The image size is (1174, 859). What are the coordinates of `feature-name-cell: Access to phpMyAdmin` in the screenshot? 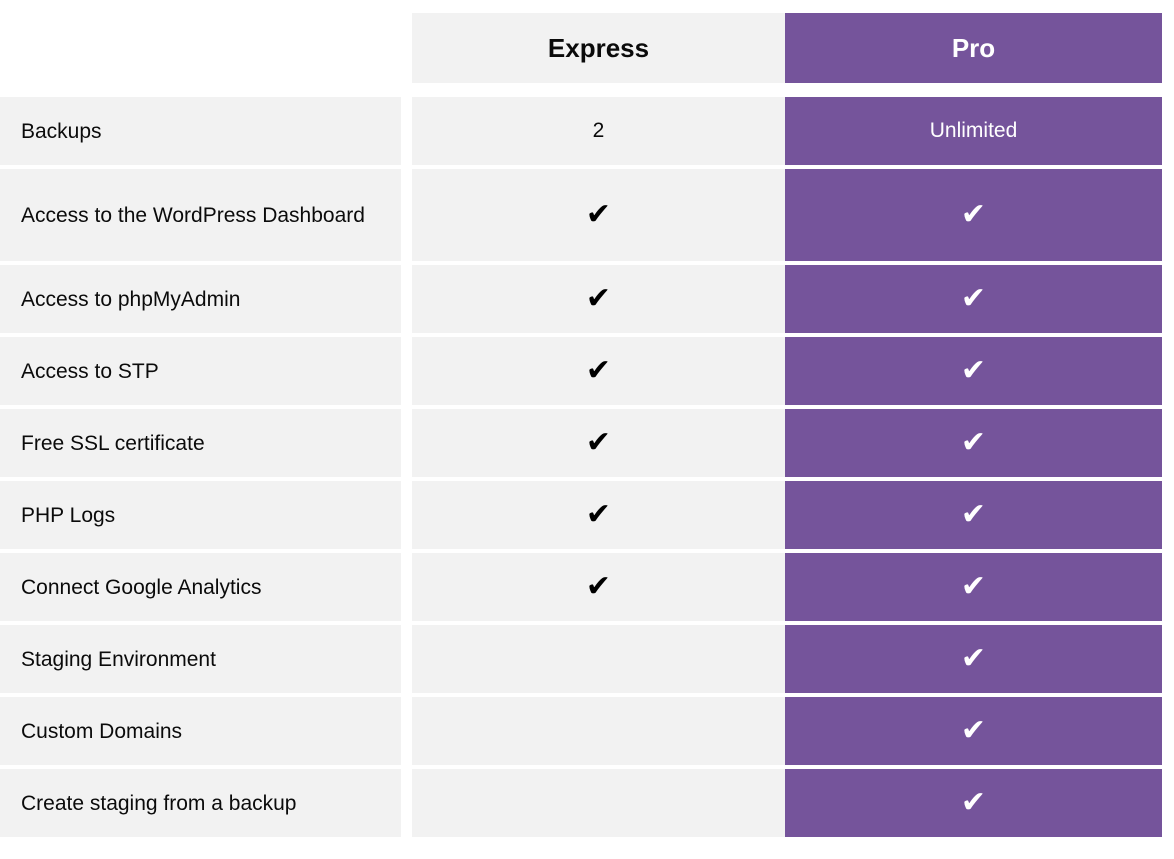 It's located at (200, 299).